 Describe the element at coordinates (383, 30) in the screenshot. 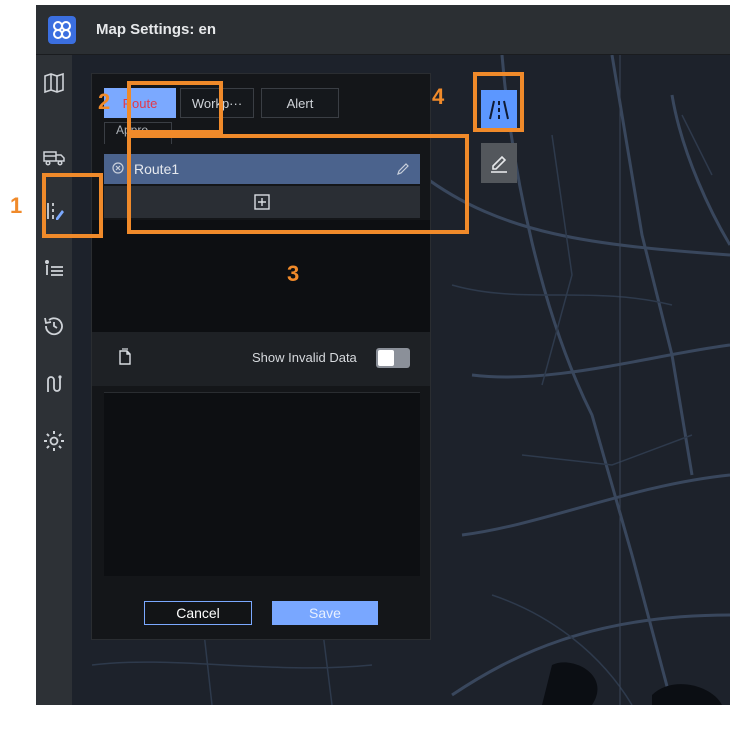

I see `title-bar: Map Settings: en` at that location.